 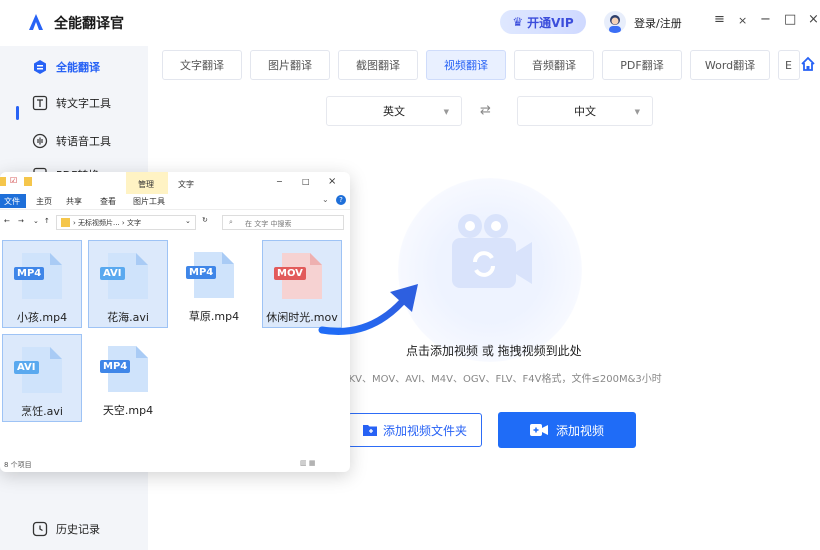 I want to click on maximize-button: □, so click(x=790, y=19).